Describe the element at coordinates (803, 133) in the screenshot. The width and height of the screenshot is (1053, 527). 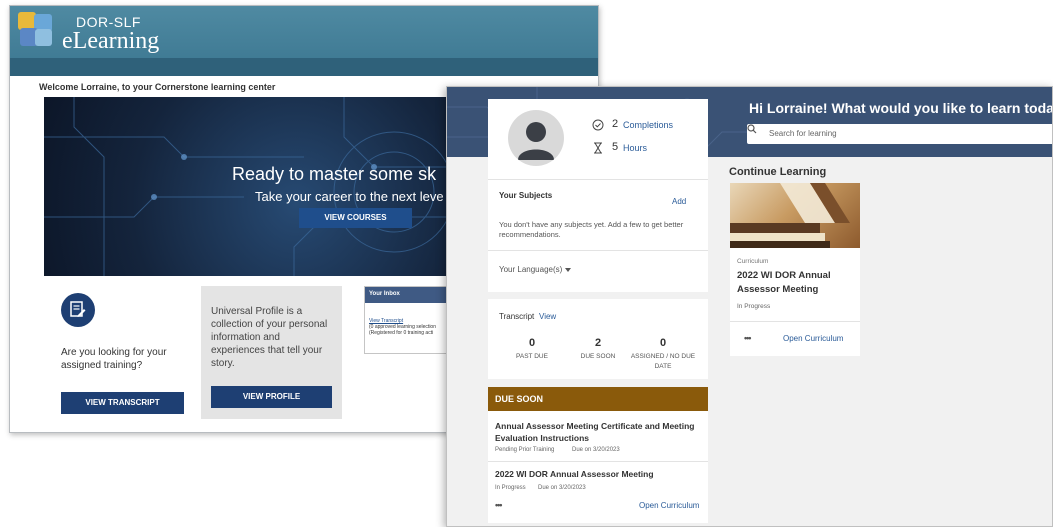
I see `search-placeholder: Search for learning` at that location.